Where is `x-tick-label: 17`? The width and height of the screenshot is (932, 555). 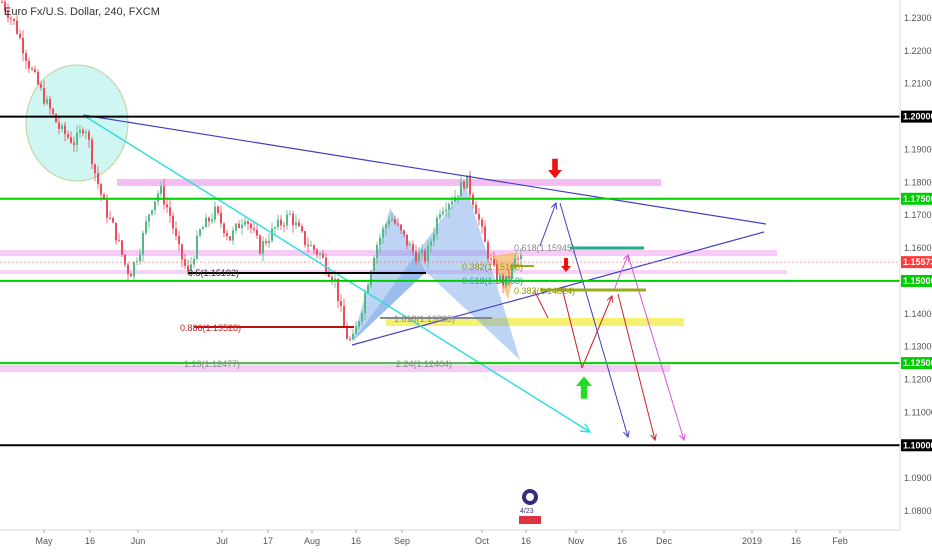 x-tick-label: 17 is located at coordinates (268, 541).